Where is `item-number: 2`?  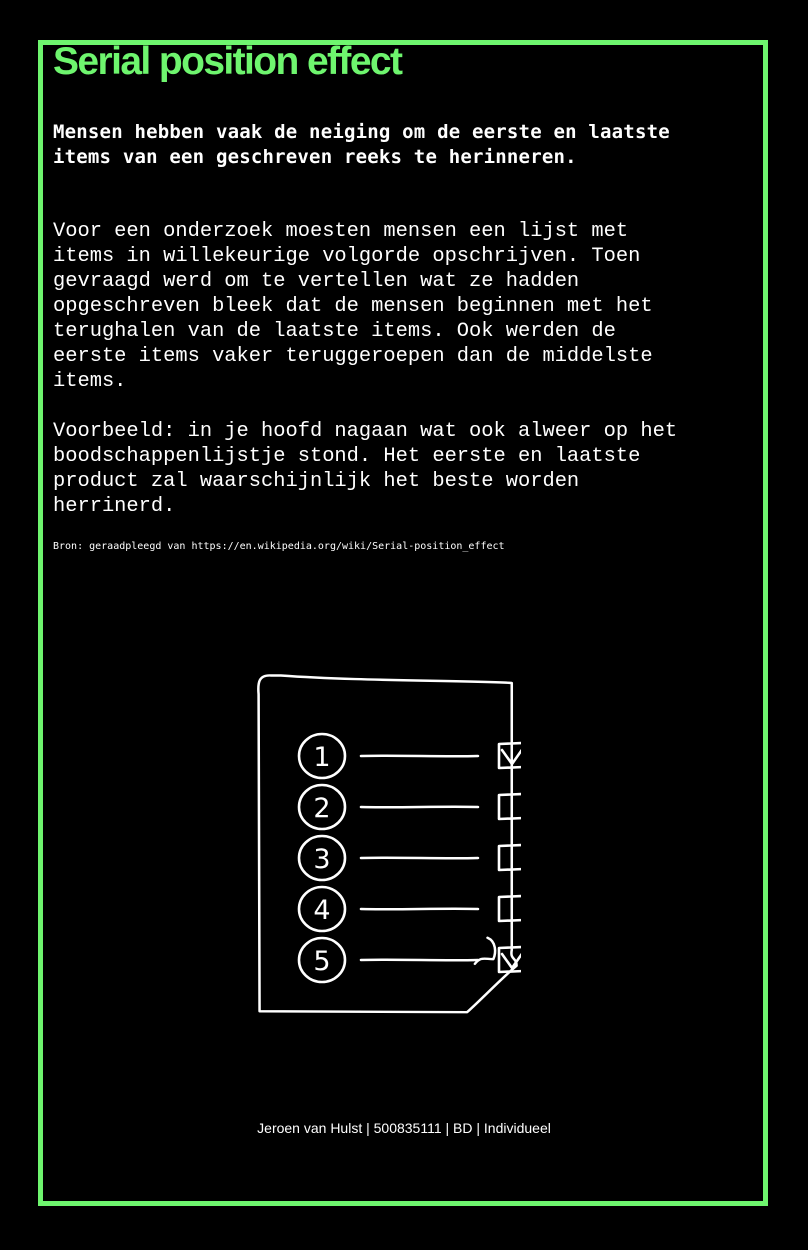
item-number: 2 is located at coordinates (321, 808).